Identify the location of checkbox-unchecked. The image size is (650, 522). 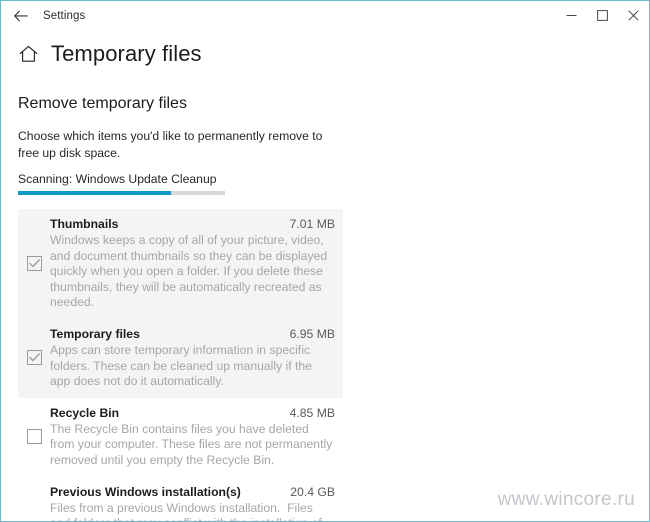
(34, 437).